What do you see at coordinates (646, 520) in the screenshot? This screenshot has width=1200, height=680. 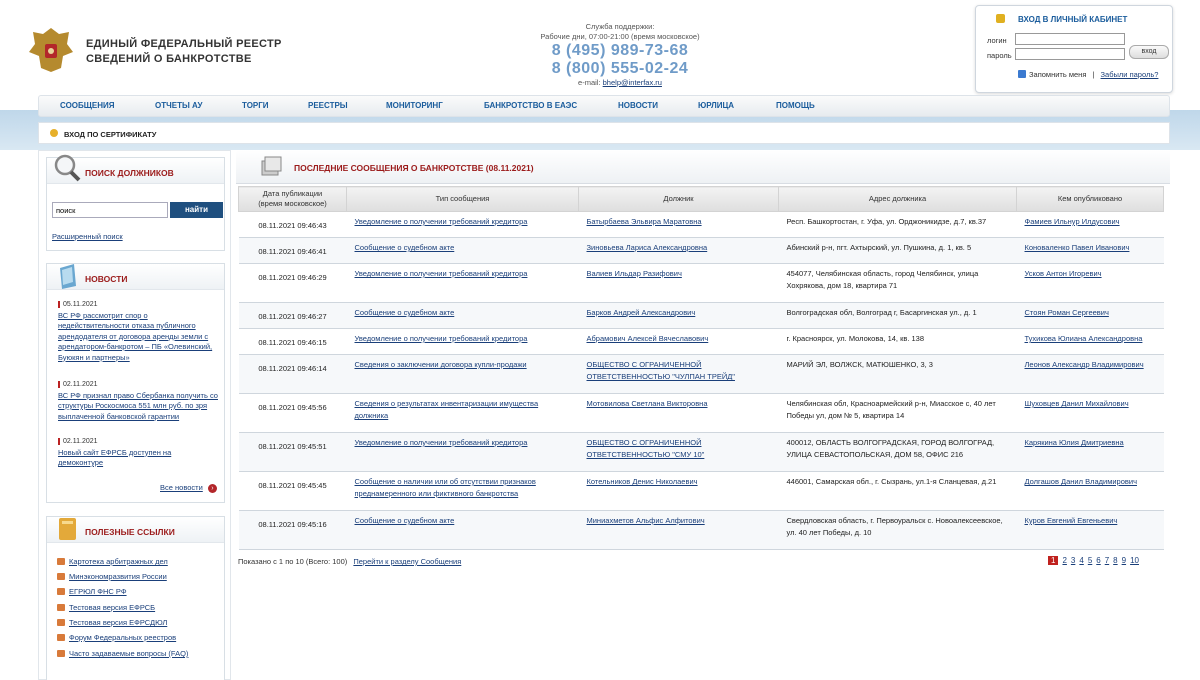 I see `cell-debtor-link: Миниахметов Альфис Алфитович` at bounding box center [646, 520].